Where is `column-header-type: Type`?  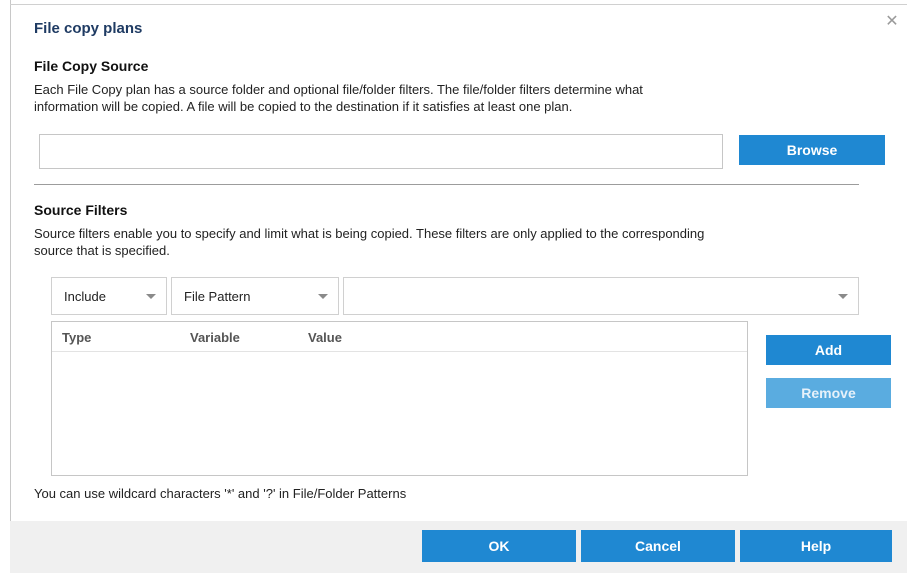
column-header-type: Type is located at coordinates (76, 337).